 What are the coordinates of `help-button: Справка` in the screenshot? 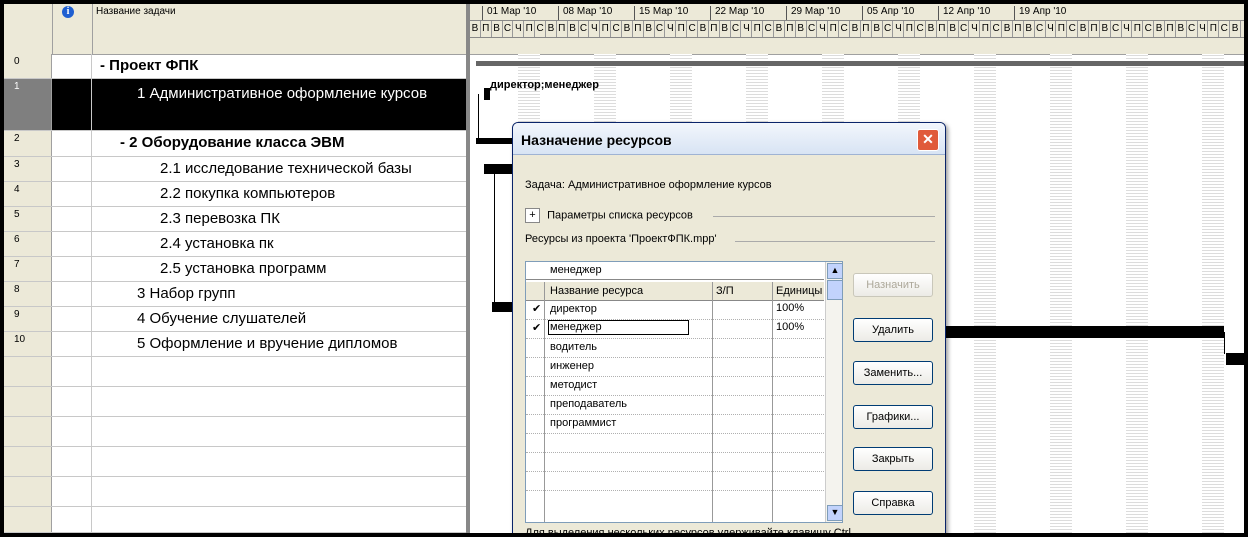 It's located at (893, 503).